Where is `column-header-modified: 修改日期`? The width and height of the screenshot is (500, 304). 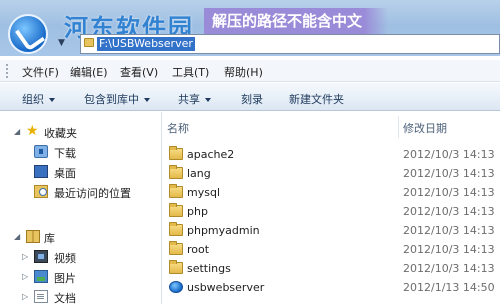
column-header-modified: 修改日期 is located at coordinates (425, 128).